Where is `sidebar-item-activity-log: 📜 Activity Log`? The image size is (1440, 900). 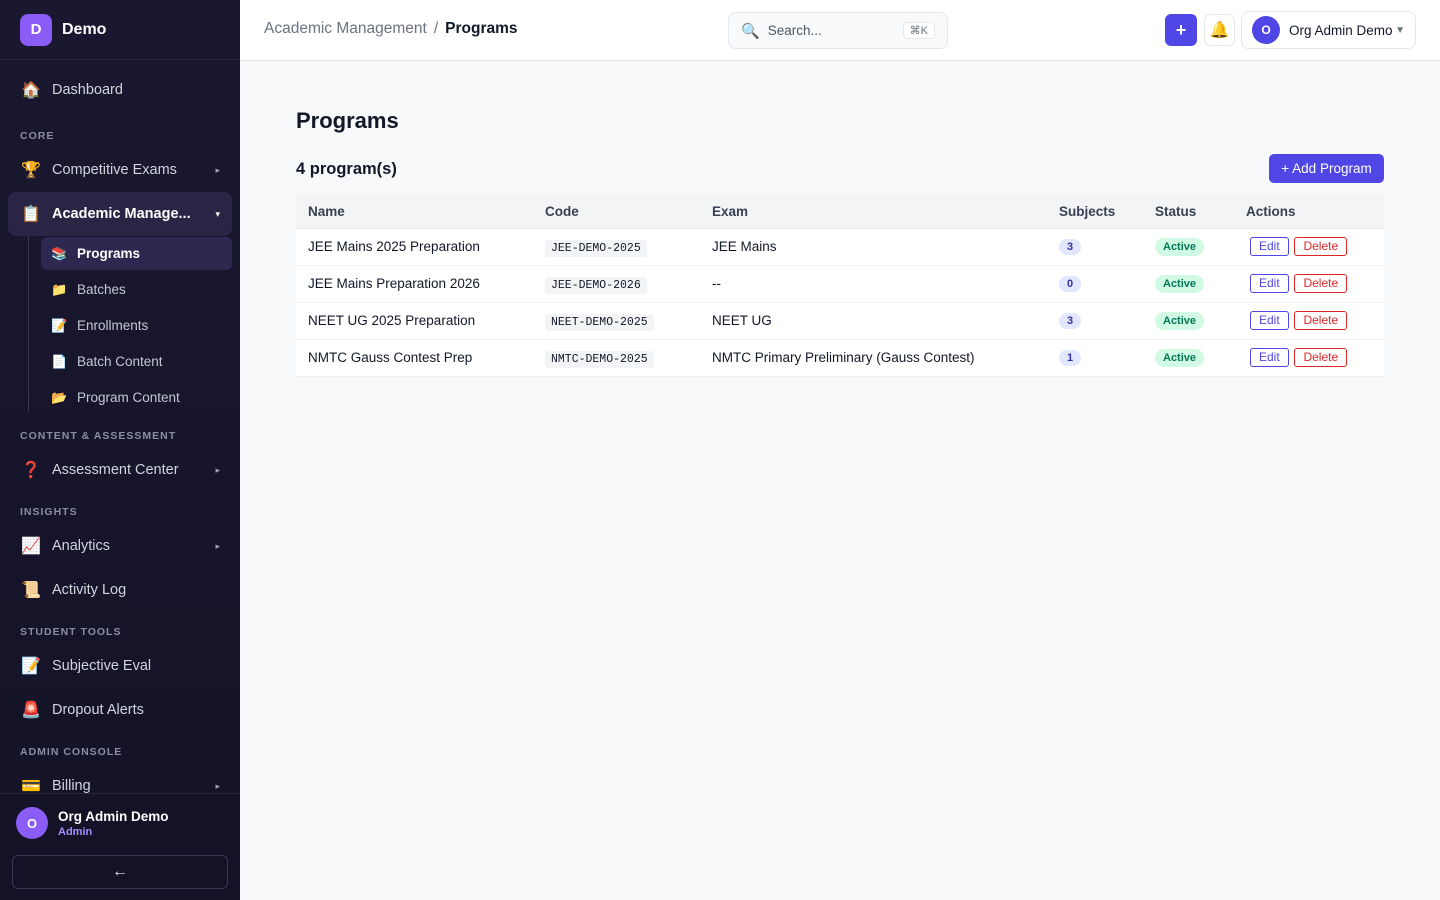 sidebar-item-activity-log: 📜 Activity Log is located at coordinates (120, 590).